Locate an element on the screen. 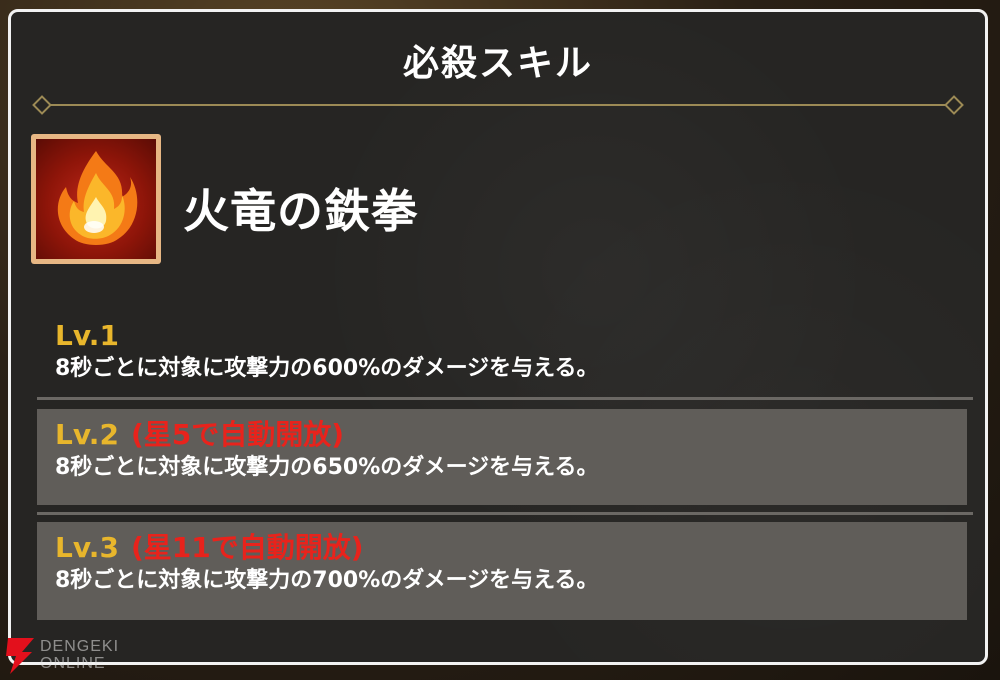 The height and width of the screenshot is (680, 1000). ornamental-divider is located at coordinates (498, 105).